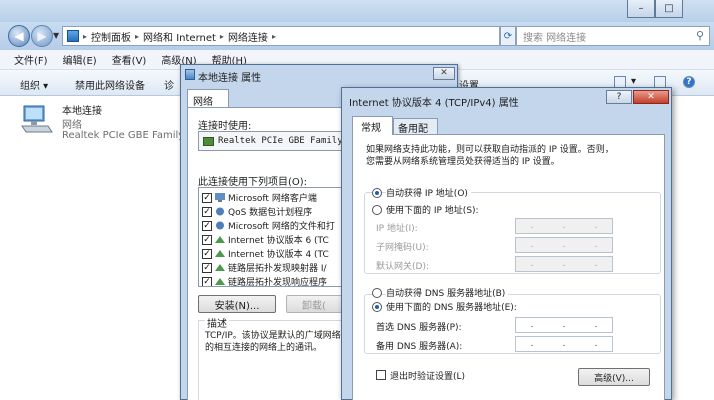 This screenshot has width=714, height=400. What do you see at coordinates (72, 125) in the screenshot?
I see `connection-network: 网络` at bounding box center [72, 125].